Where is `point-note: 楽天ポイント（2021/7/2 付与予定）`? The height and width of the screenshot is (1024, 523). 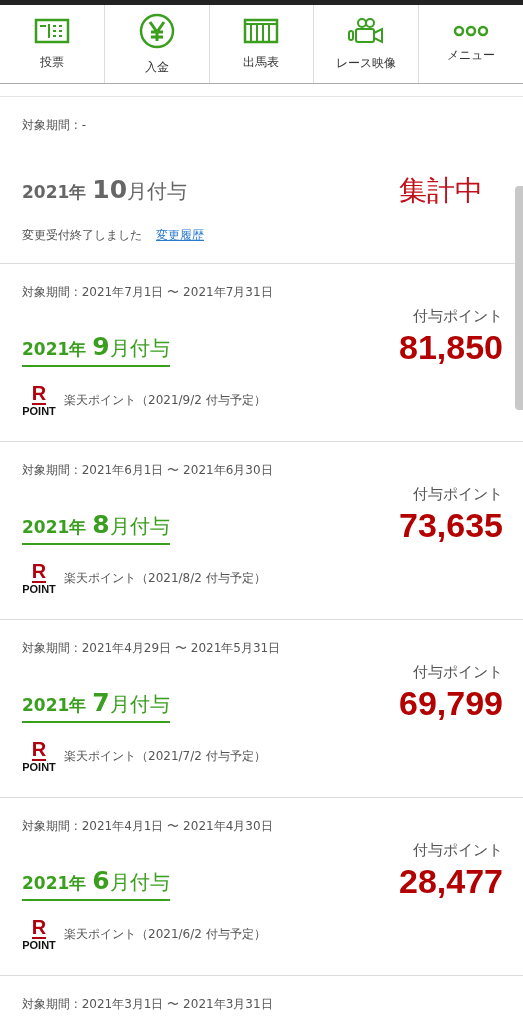
point-note: 楽天ポイント（2021/7/2 付与予定） is located at coordinates (165, 756).